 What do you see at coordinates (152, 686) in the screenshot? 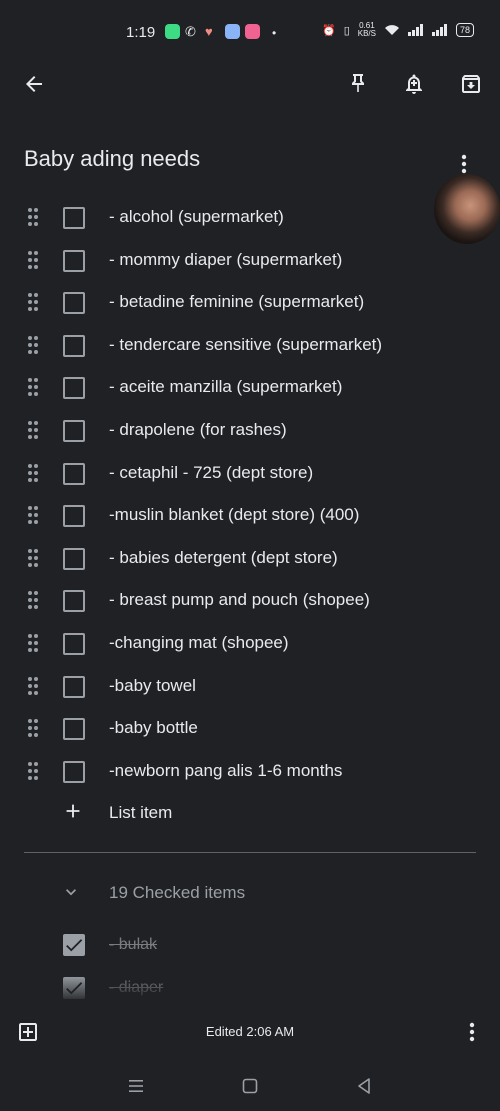
I see `item-text: -baby towel` at bounding box center [152, 686].